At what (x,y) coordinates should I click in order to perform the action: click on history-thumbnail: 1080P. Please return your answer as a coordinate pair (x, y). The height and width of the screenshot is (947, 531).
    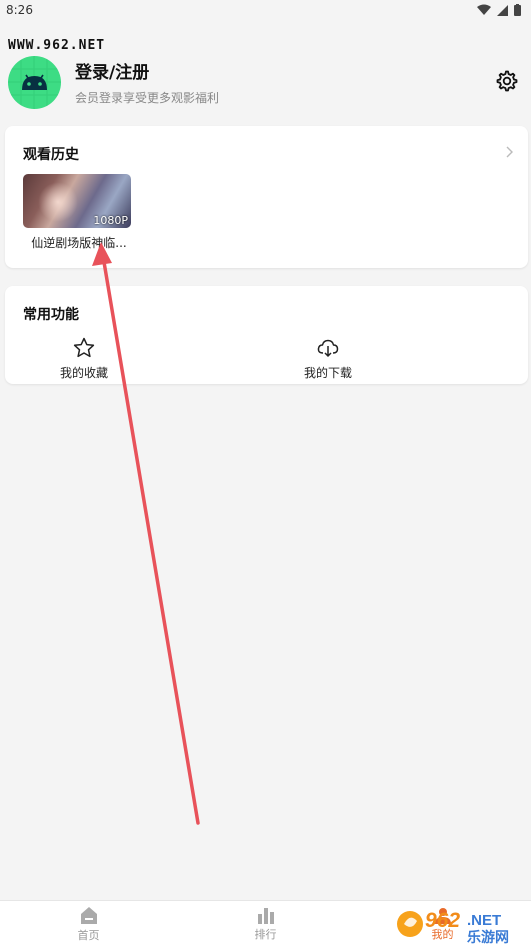
    Looking at the image, I should click on (77, 201).